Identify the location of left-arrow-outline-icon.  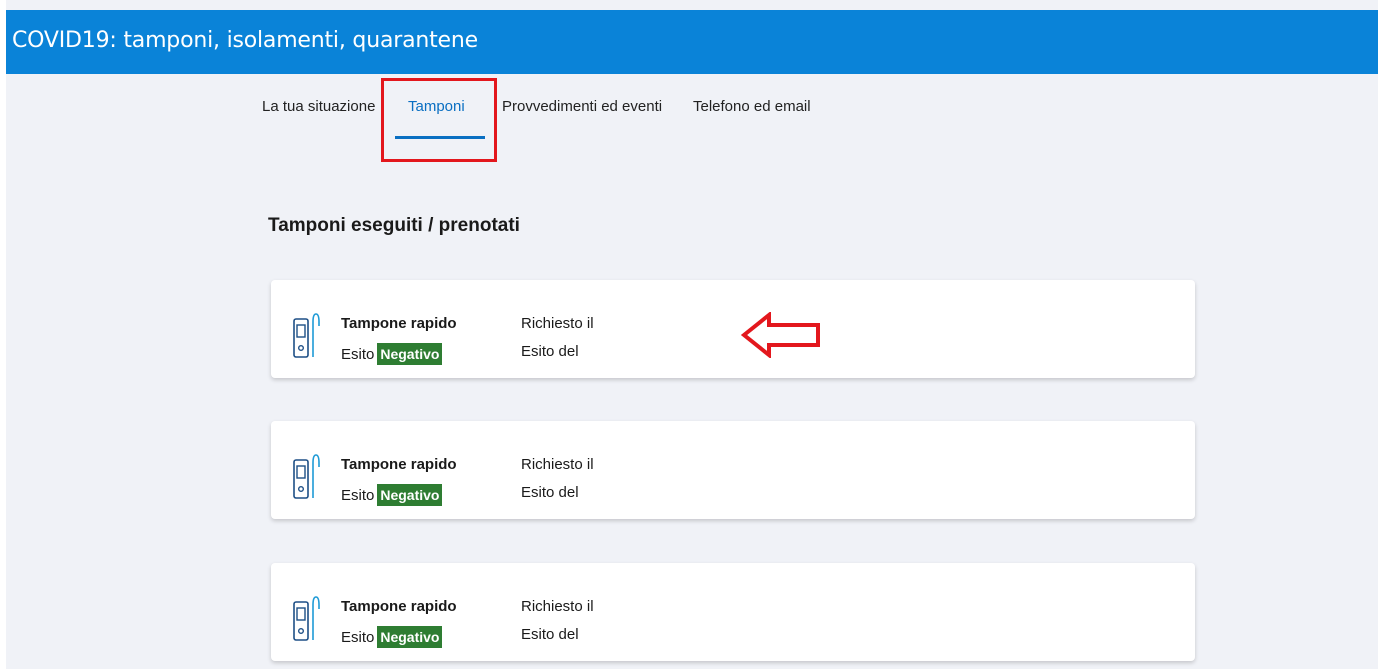
(780, 335).